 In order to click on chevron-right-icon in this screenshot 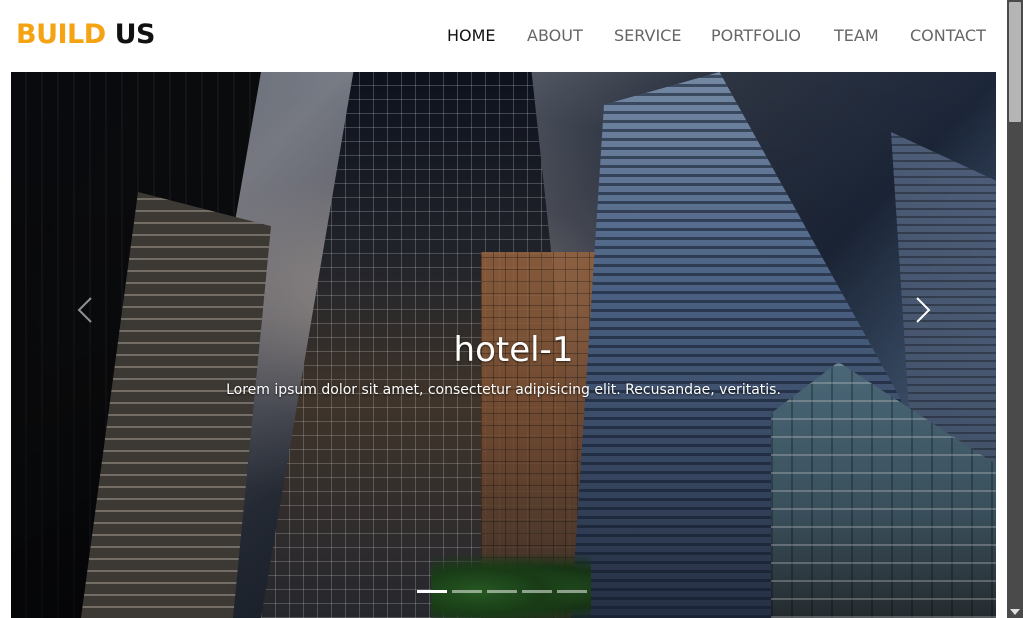, I will do `click(923, 310)`.